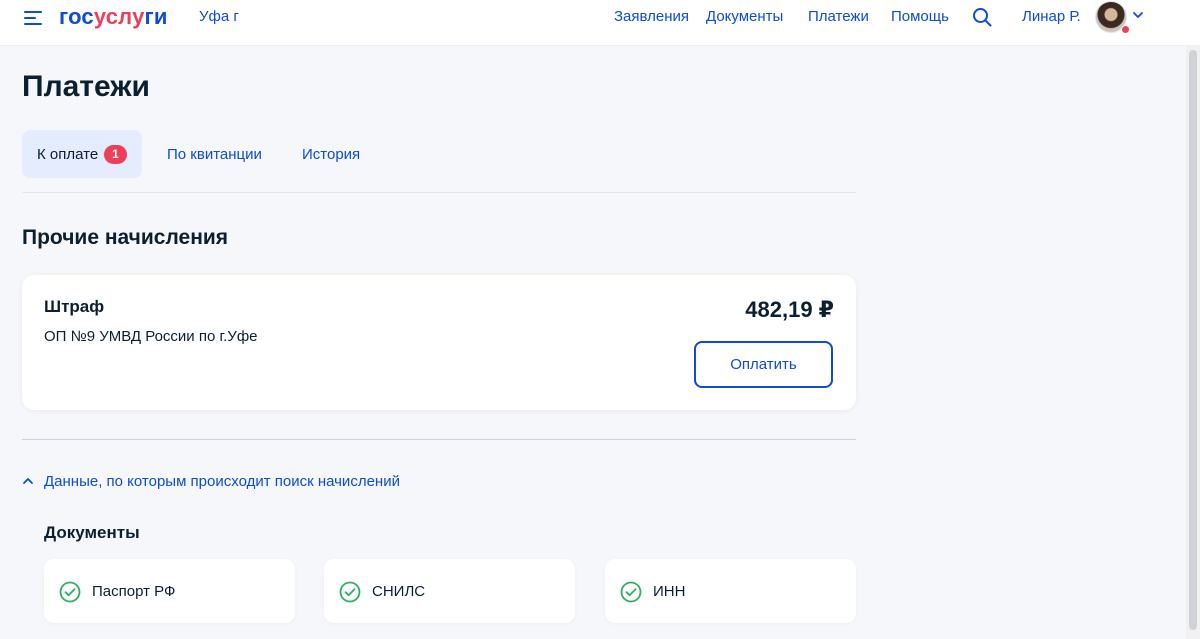 This screenshot has height=639, width=1200. Describe the element at coordinates (439, 439) in the screenshot. I see `section-divider` at that location.